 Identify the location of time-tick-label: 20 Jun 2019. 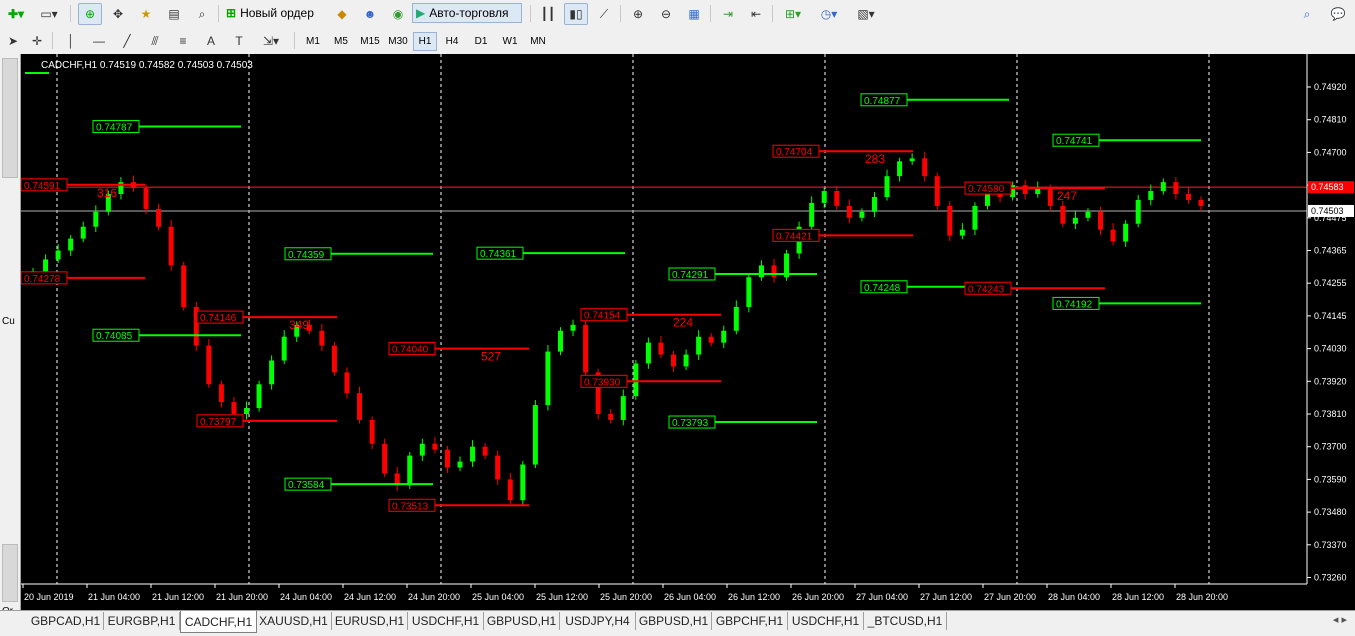
(49, 597).